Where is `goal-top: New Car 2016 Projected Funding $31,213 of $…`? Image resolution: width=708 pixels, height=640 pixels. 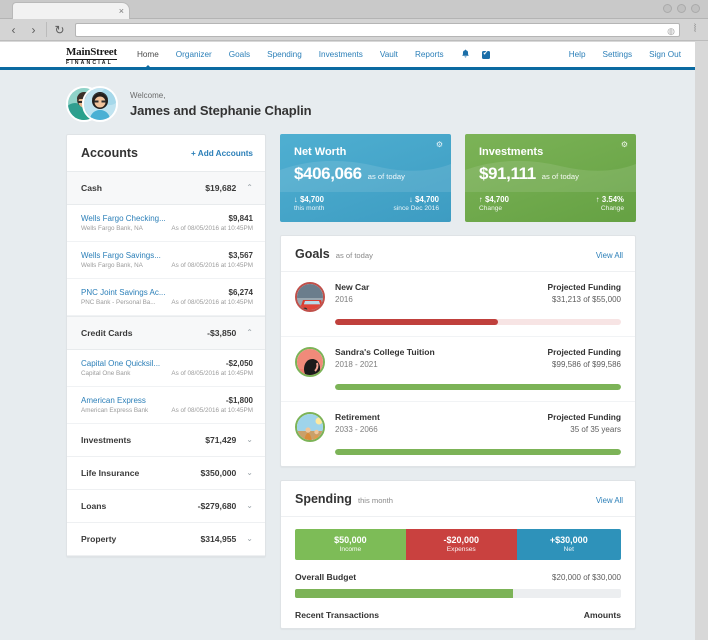
goal-top: New Car 2016 Projected Funding $31,213 of $… is located at coordinates (458, 297).